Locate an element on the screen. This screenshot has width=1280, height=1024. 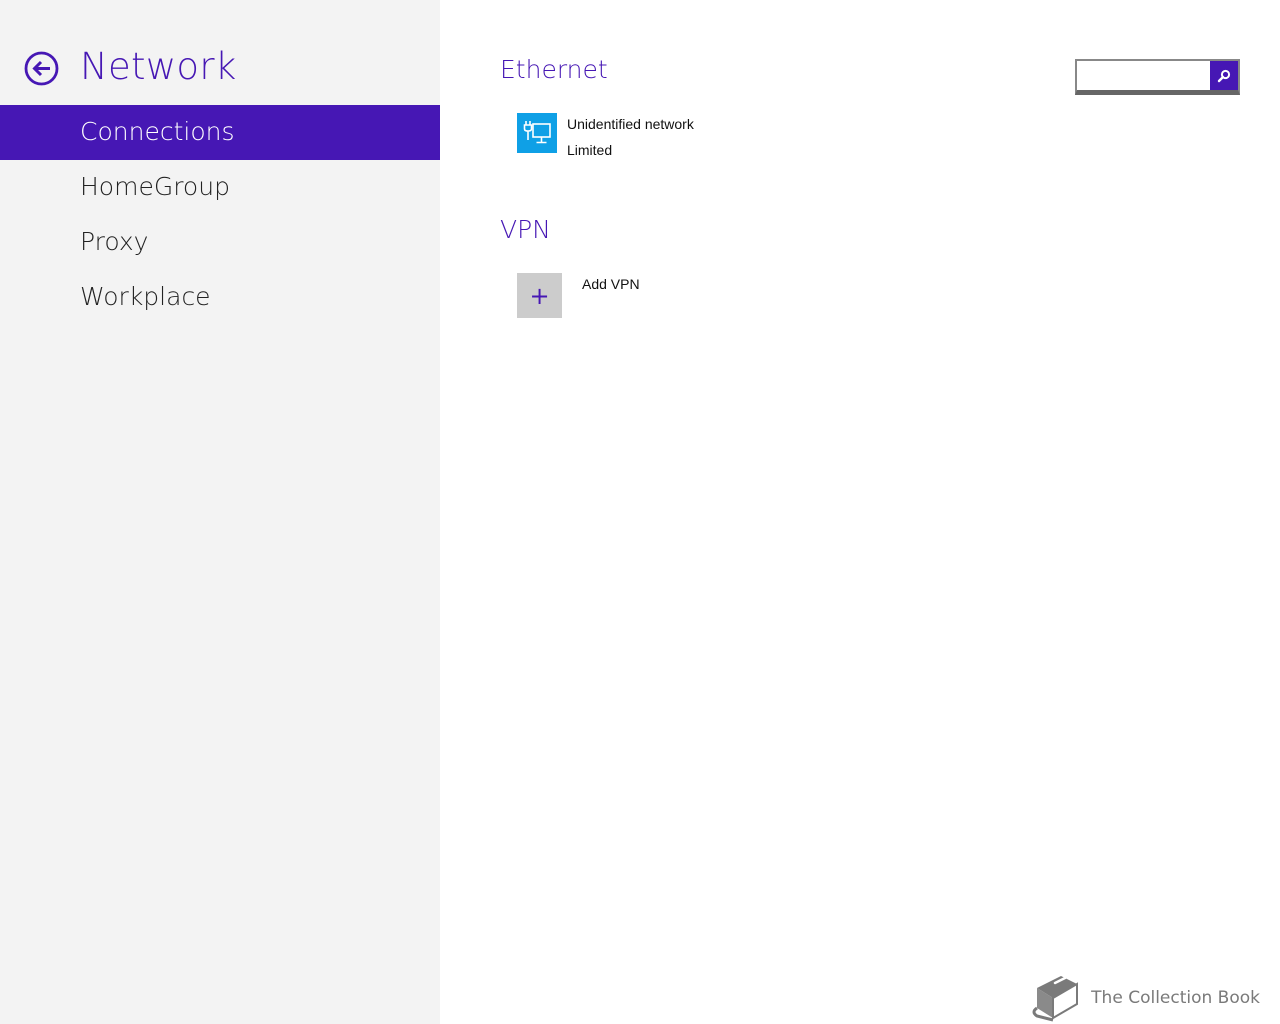
watermark-text: The Collection Book is located at coordinates (1175, 998).